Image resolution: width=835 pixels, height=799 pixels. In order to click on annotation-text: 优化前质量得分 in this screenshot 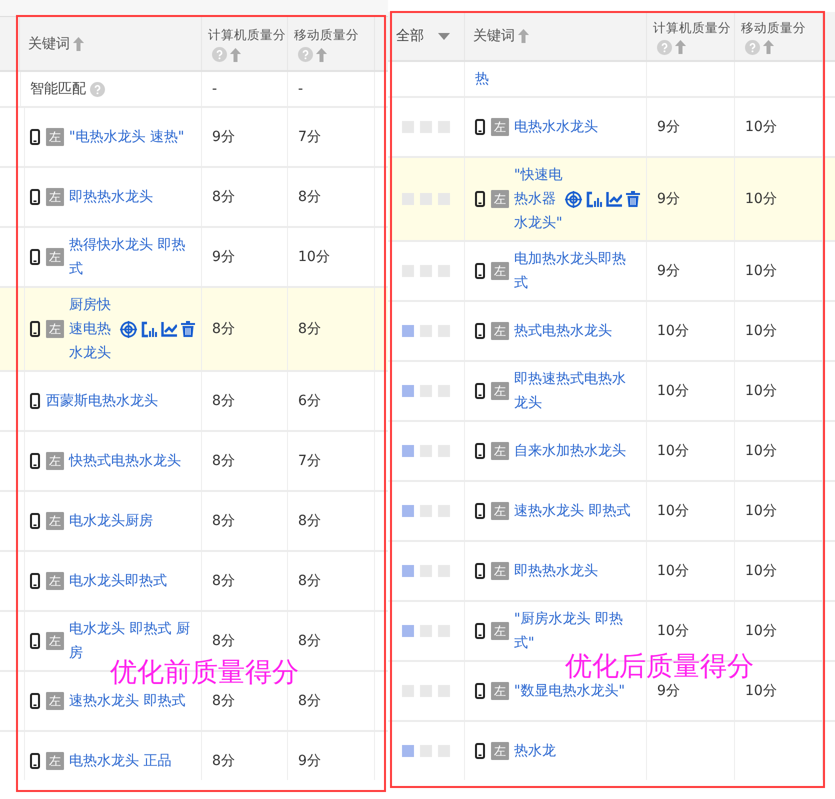, I will do `click(204, 672)`.